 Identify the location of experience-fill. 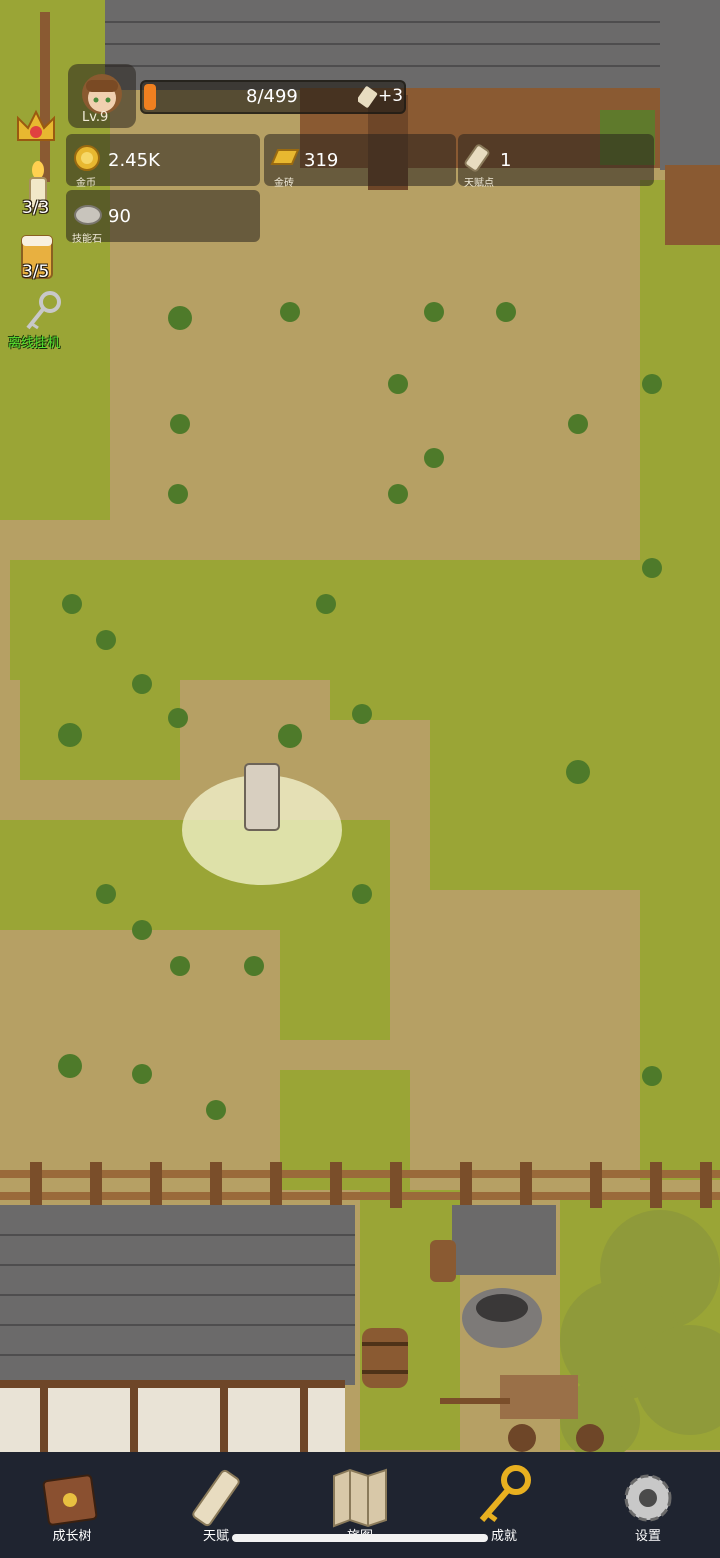
(150, 97).